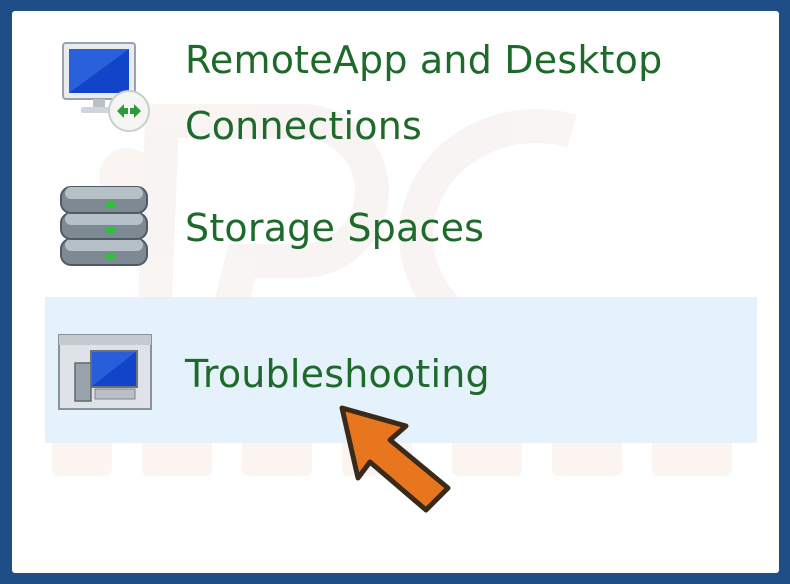 The image size is (790, 584). What do you see at coordinates (104, 226) in the screenshot?
I see `storage-spaces-icon` at bounding box center [104, 226].